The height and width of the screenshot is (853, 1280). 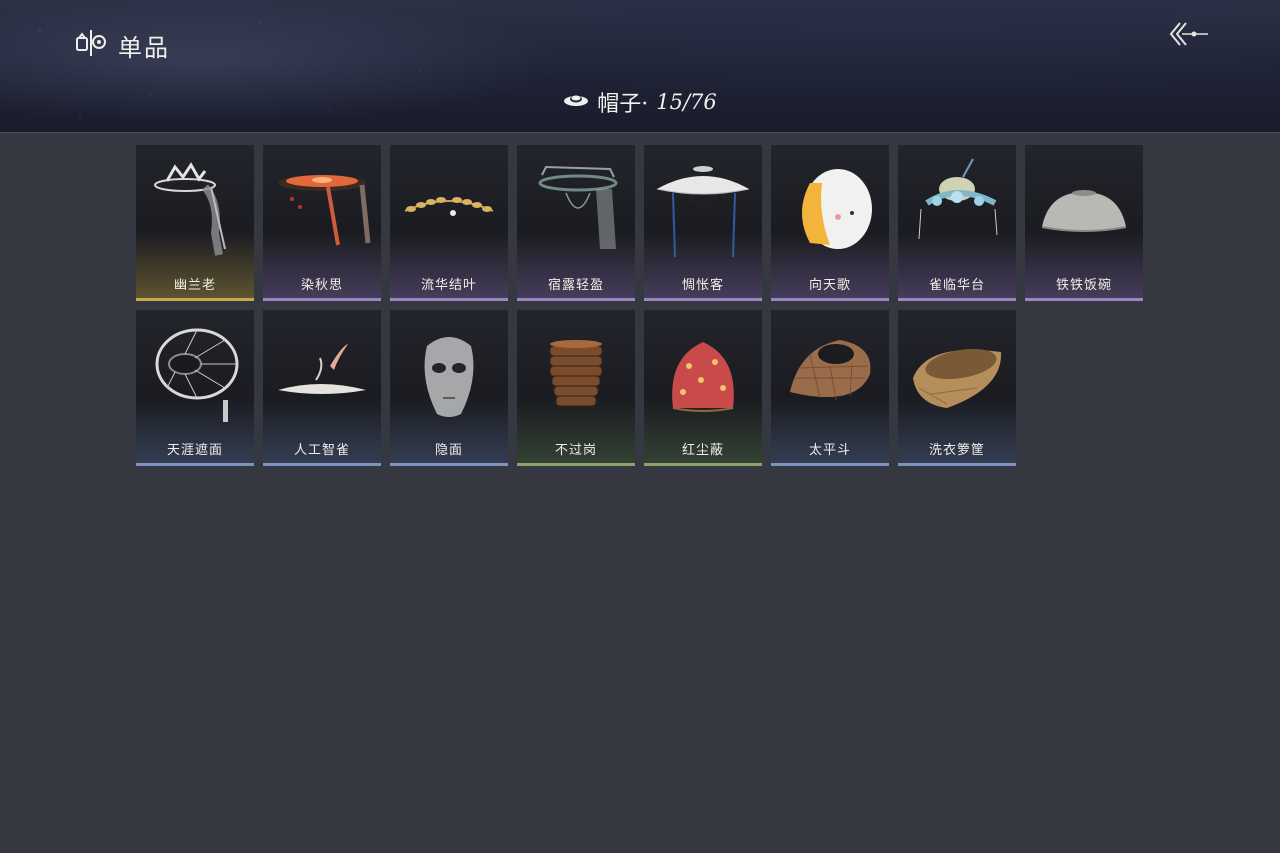 What do you see at coordinates (623, 104) in the screenshot?
I see `category-label: 帽子·` at bounding box center [623, 104].